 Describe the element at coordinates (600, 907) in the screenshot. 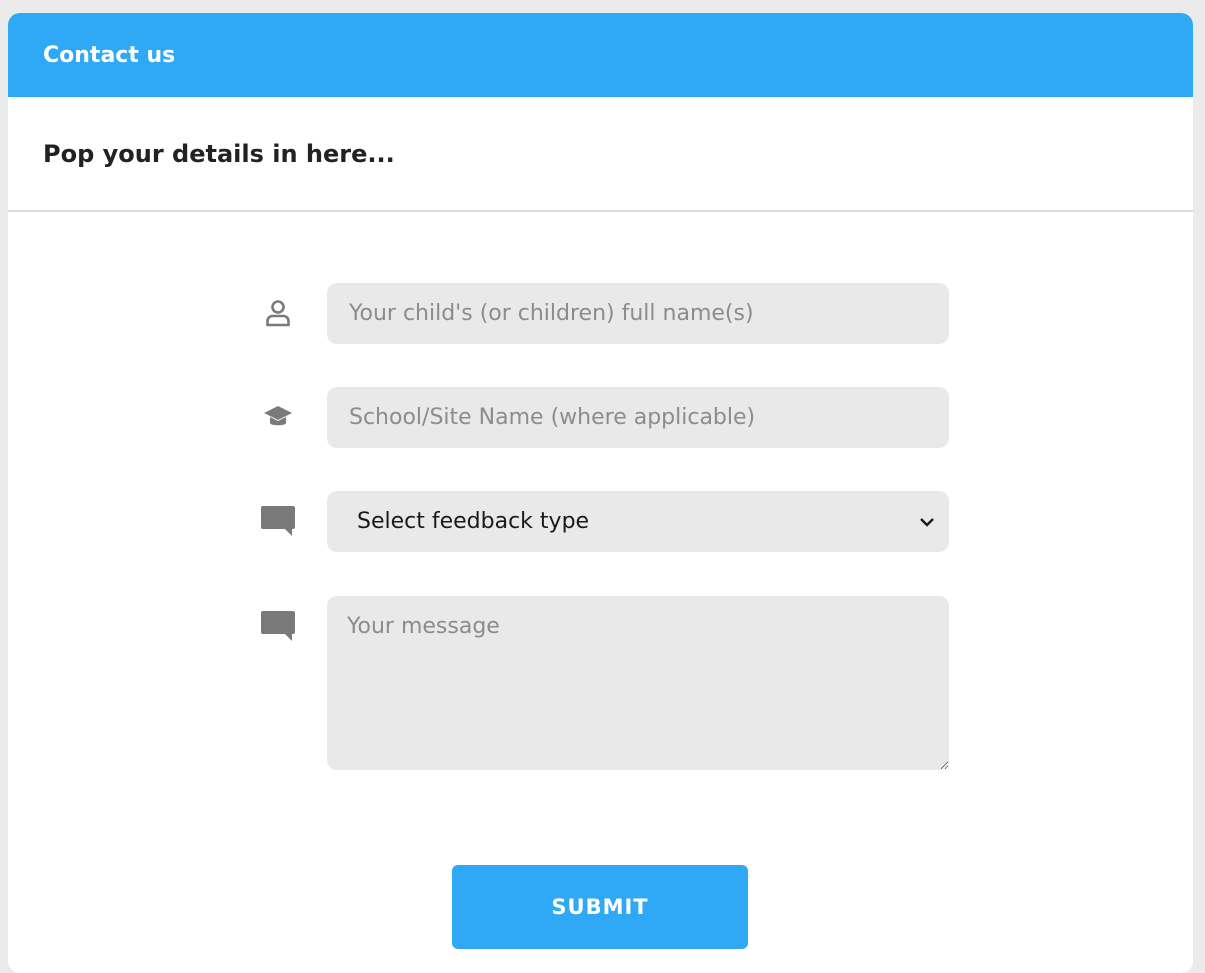

I see `submit-button: SUBMIT` at that location.